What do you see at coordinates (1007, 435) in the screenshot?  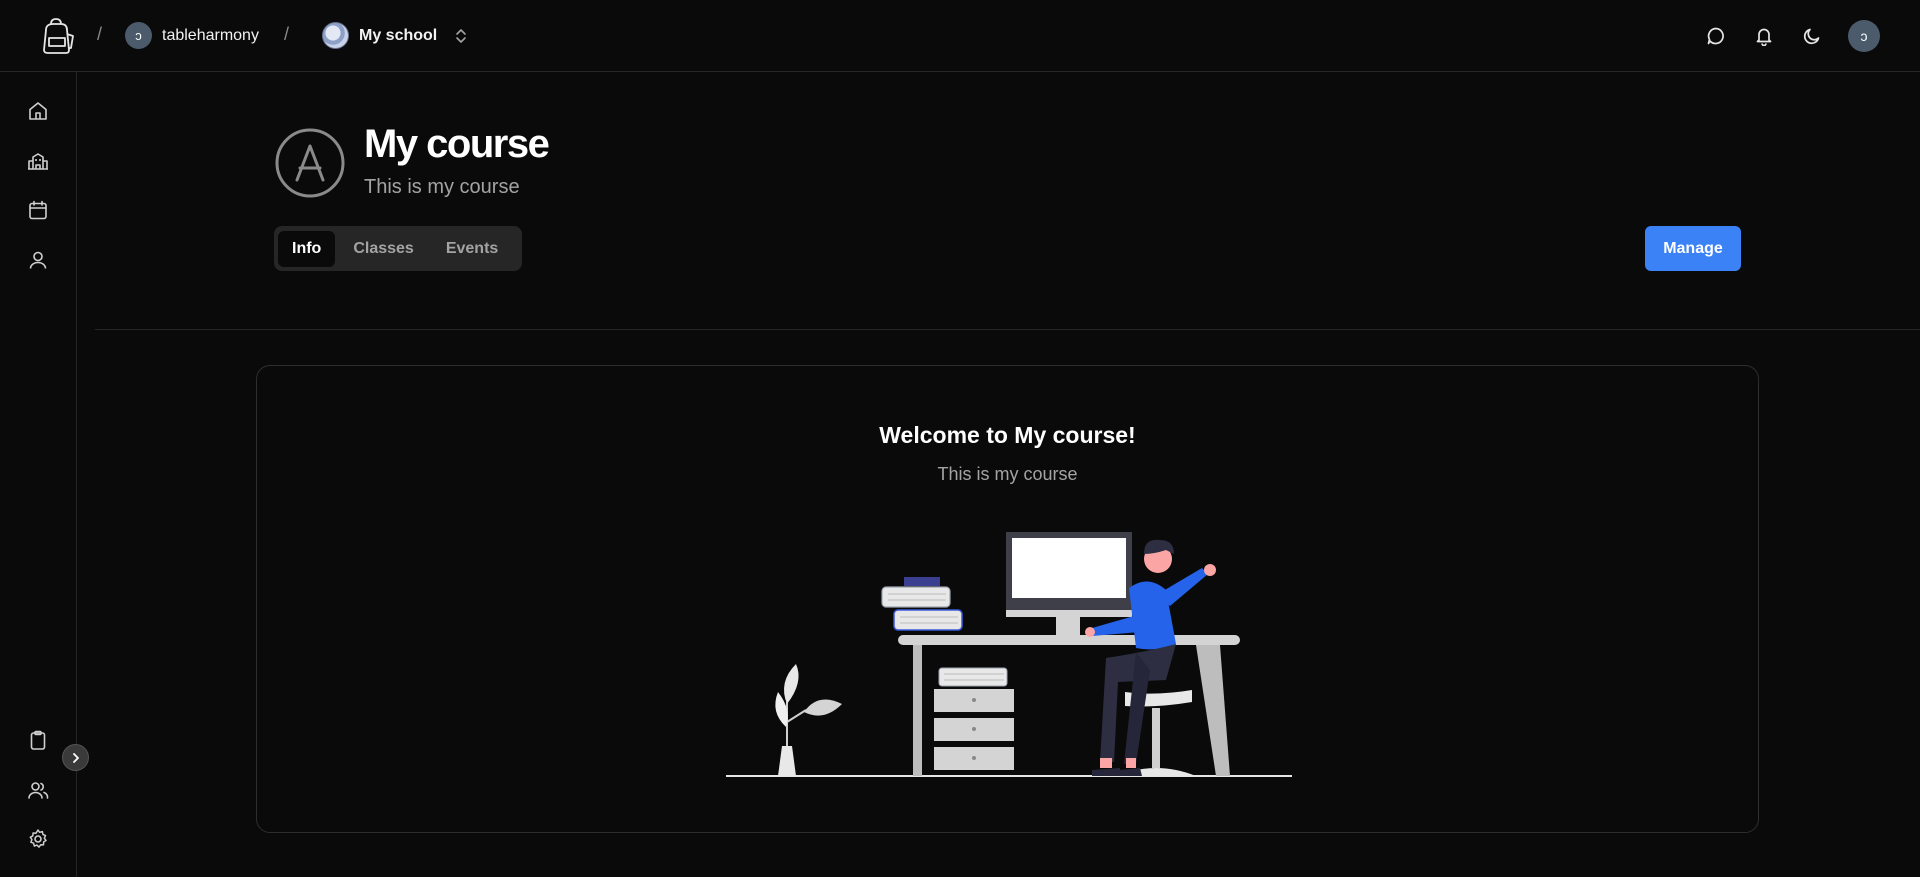 I see `welcome-heading: Welcome to My course!` at bounding box center [1007, 435].